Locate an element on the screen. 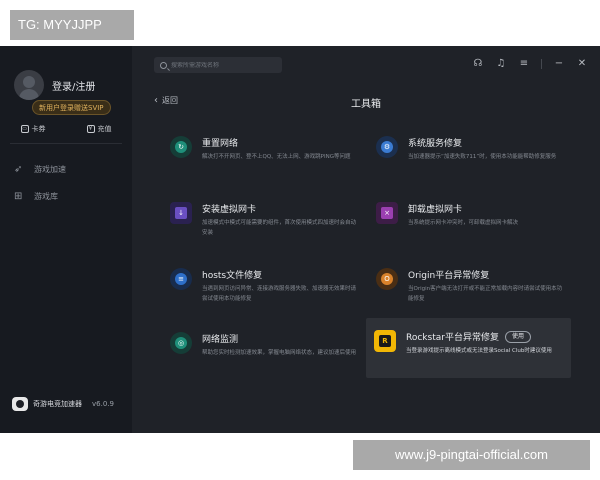  vip-promo-badge: 新用户登录赠送SVIP is located at coordinates (71, 107).